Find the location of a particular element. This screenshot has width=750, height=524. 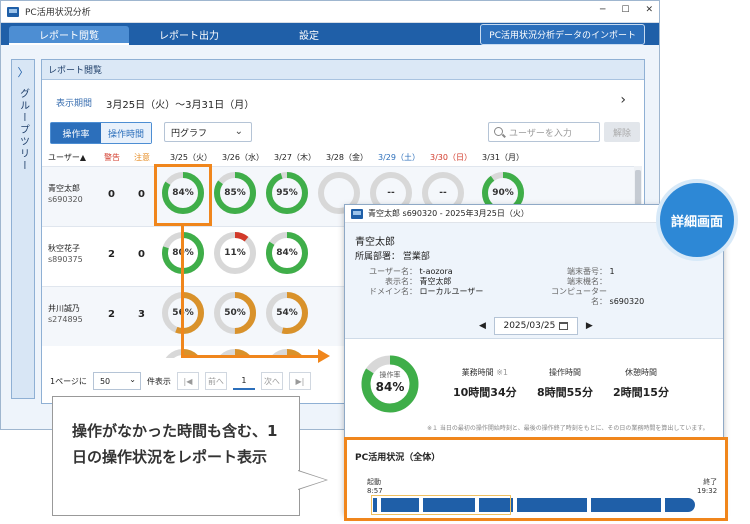

menu-report-view: レポート閲覧 is located at coordinates (69, 35).